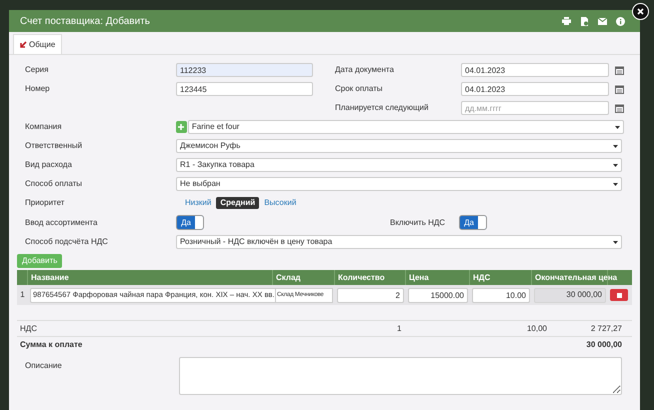  What do you see at coordinates (418, 222) in the screenshot?
I see `field-label: Включить НДС` at bounding box center [418, 222].